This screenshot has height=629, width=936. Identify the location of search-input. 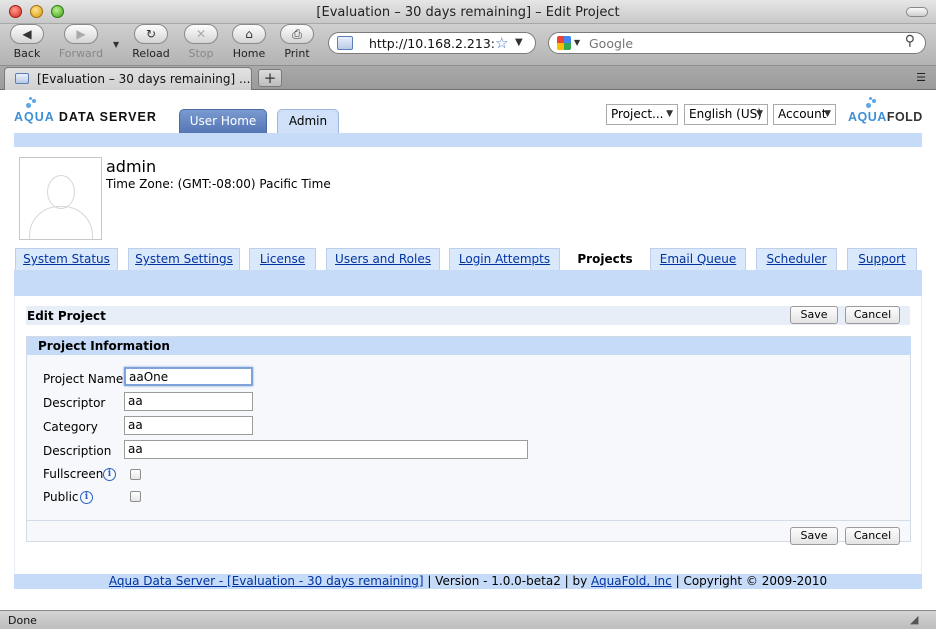
(739, 43).